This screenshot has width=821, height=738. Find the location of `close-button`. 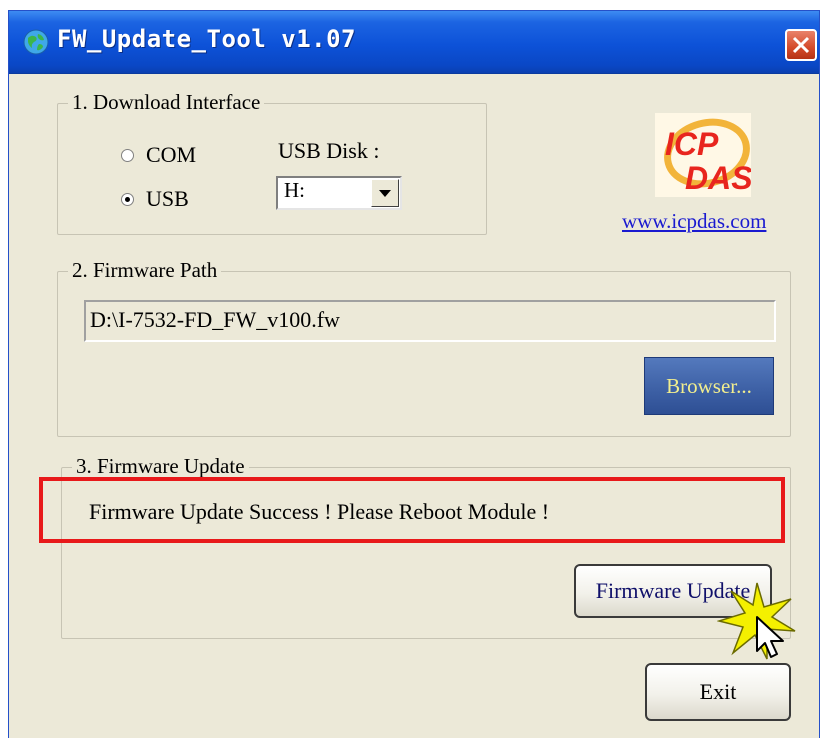

close-button is located at coordinates (801, 45).